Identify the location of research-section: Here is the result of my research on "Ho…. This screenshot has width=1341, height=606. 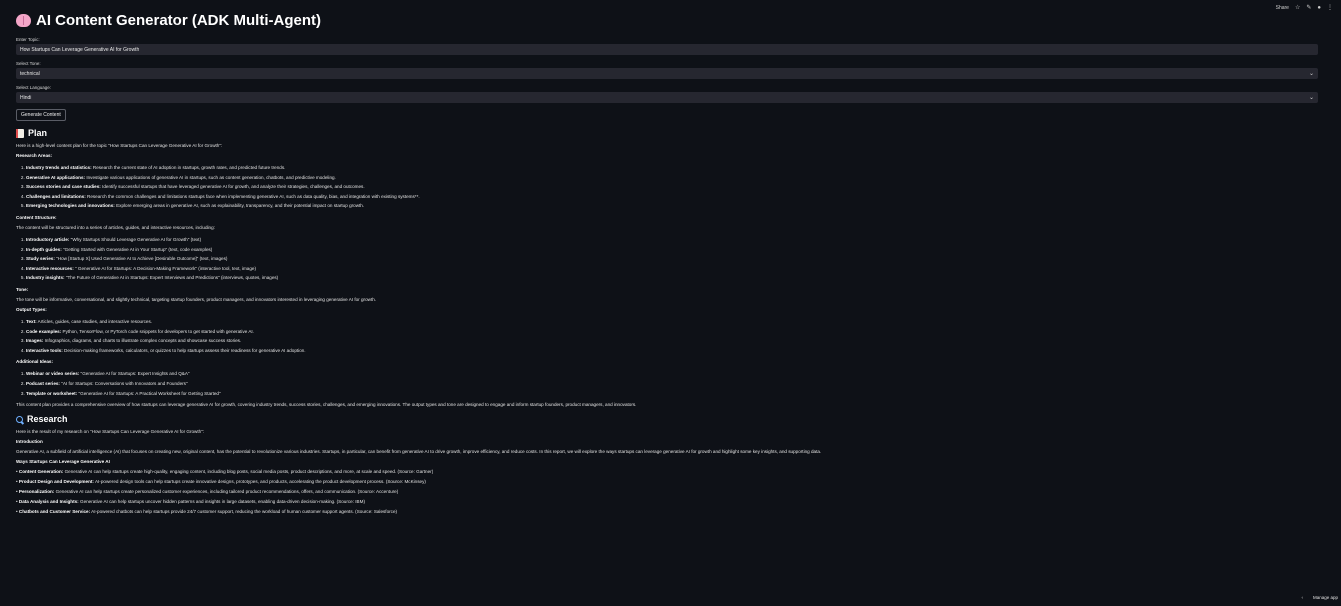
(667, 470).